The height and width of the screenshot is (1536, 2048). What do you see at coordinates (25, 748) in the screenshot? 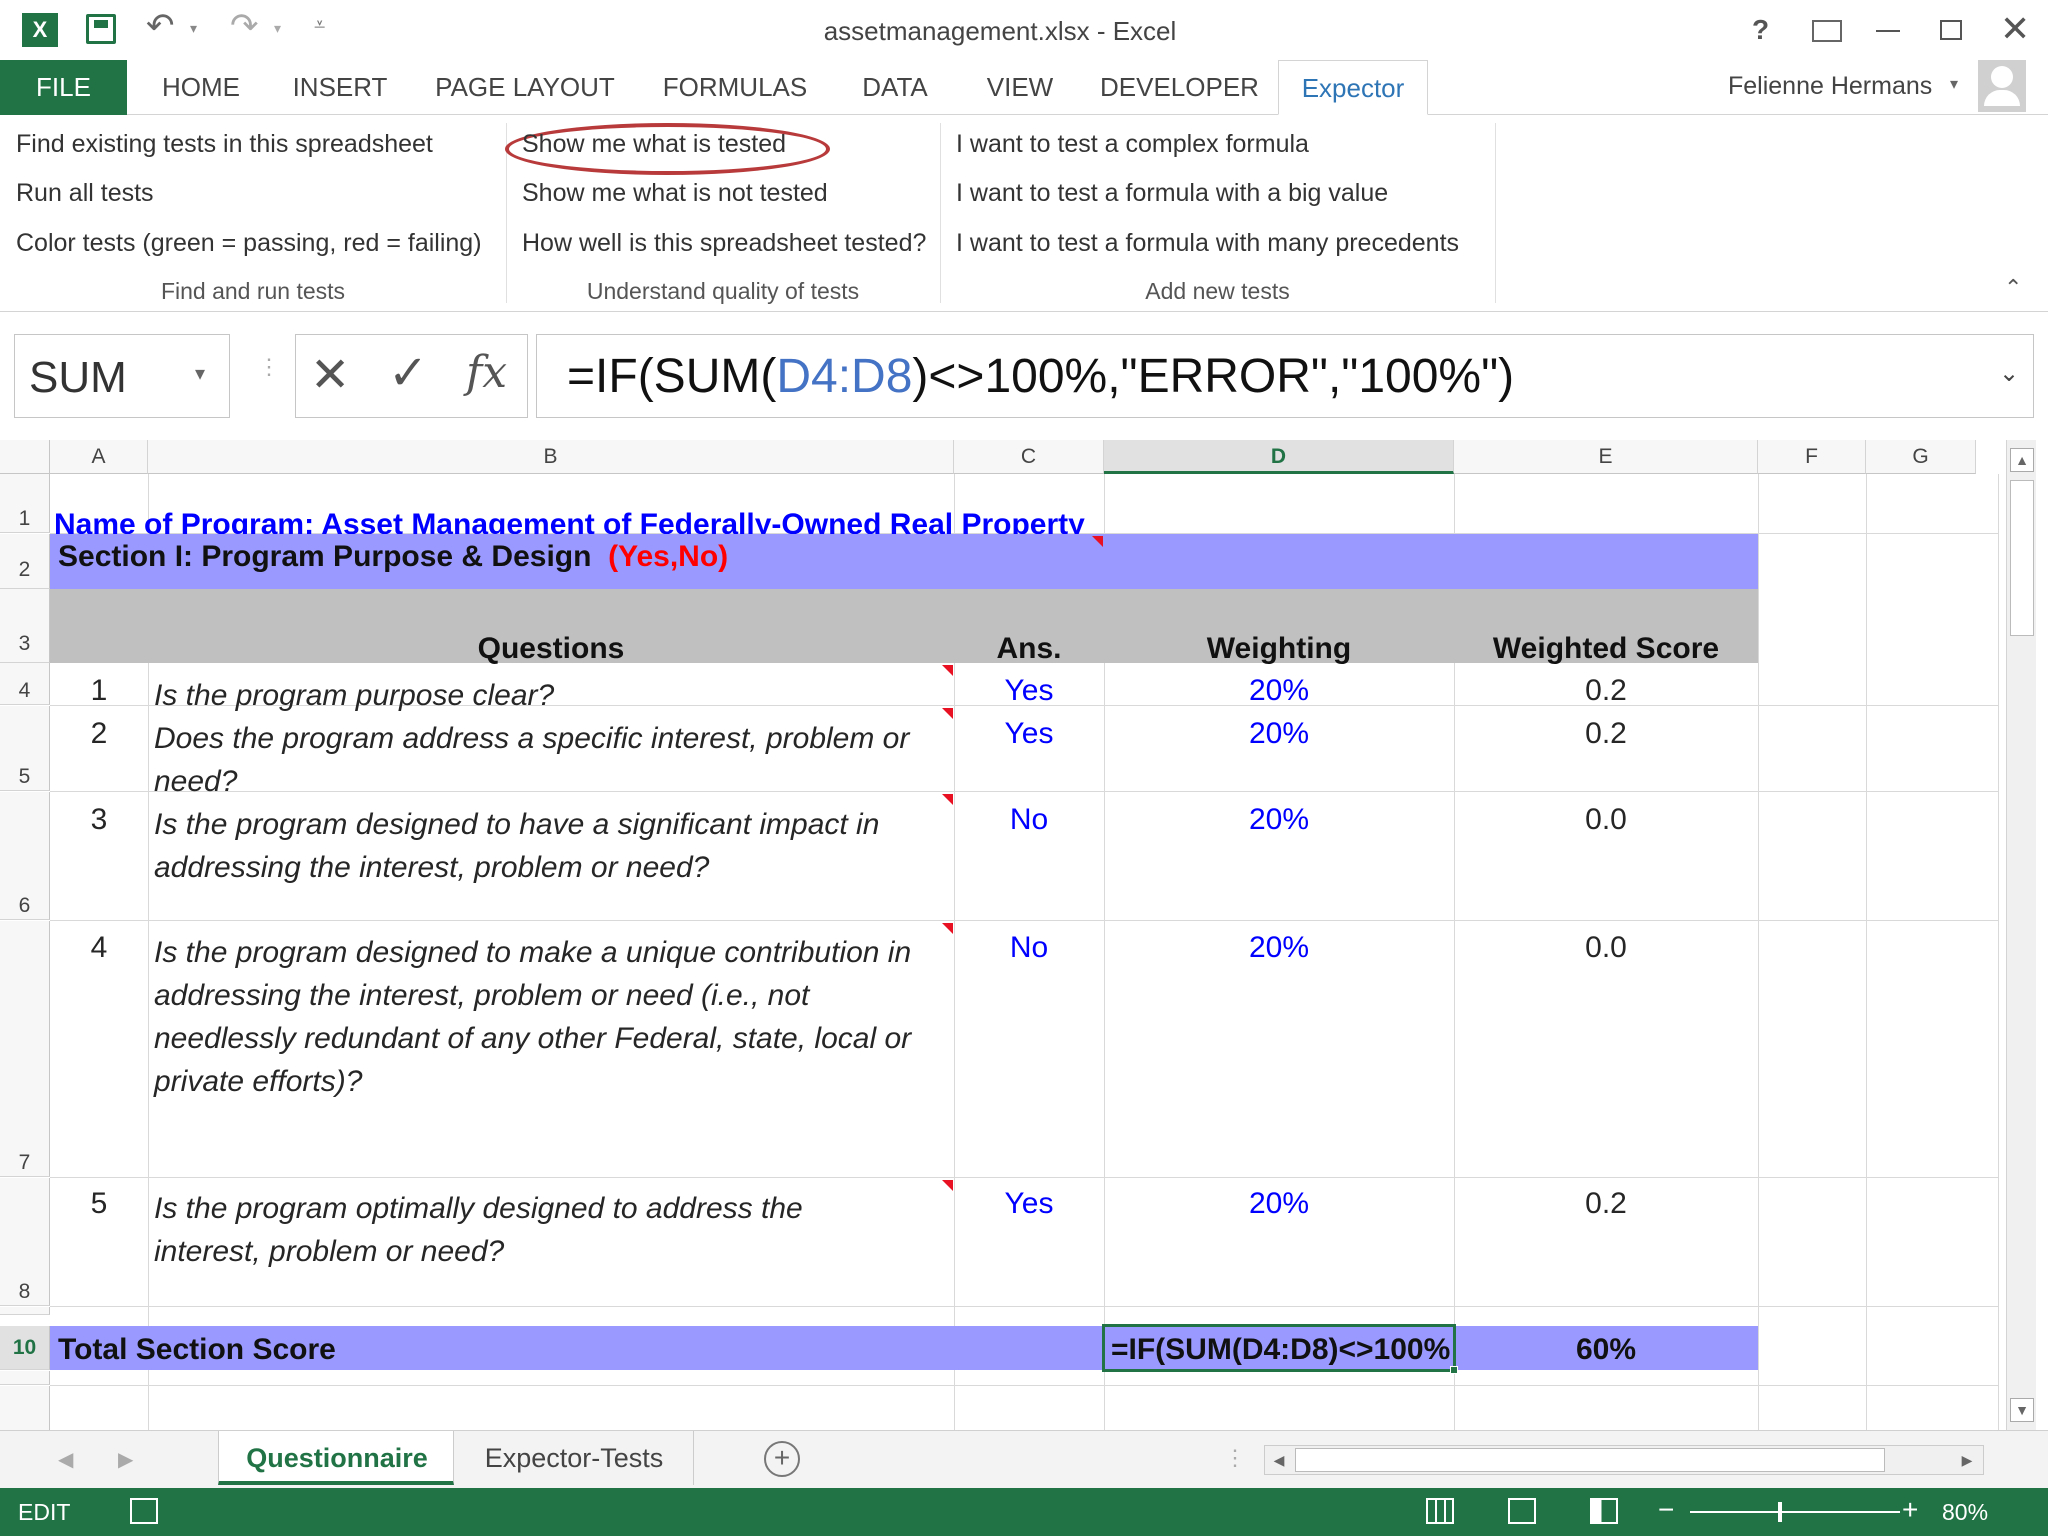
I see `row-header-5: 5` at bounding box center [25, 748].